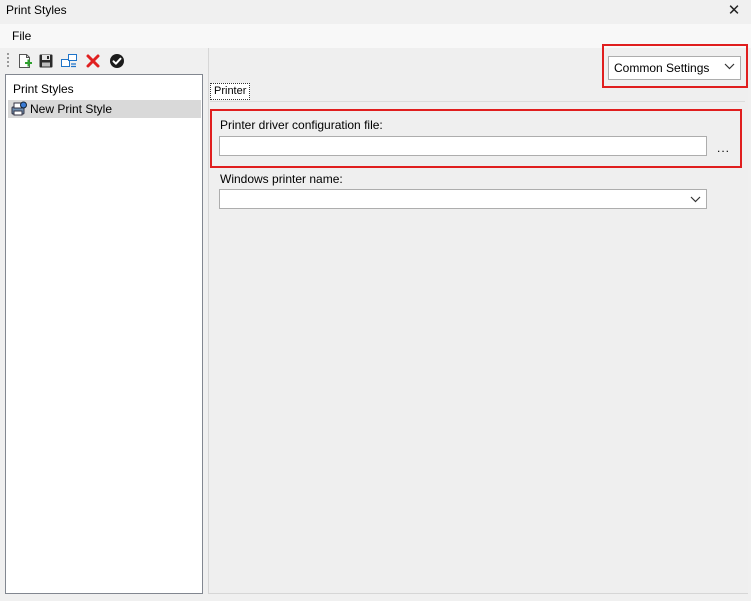 This screenshot has width=751, height=601. Describe the element at coordinates (19, 108) in the screenshot. I see `print-style-icon` at that location.